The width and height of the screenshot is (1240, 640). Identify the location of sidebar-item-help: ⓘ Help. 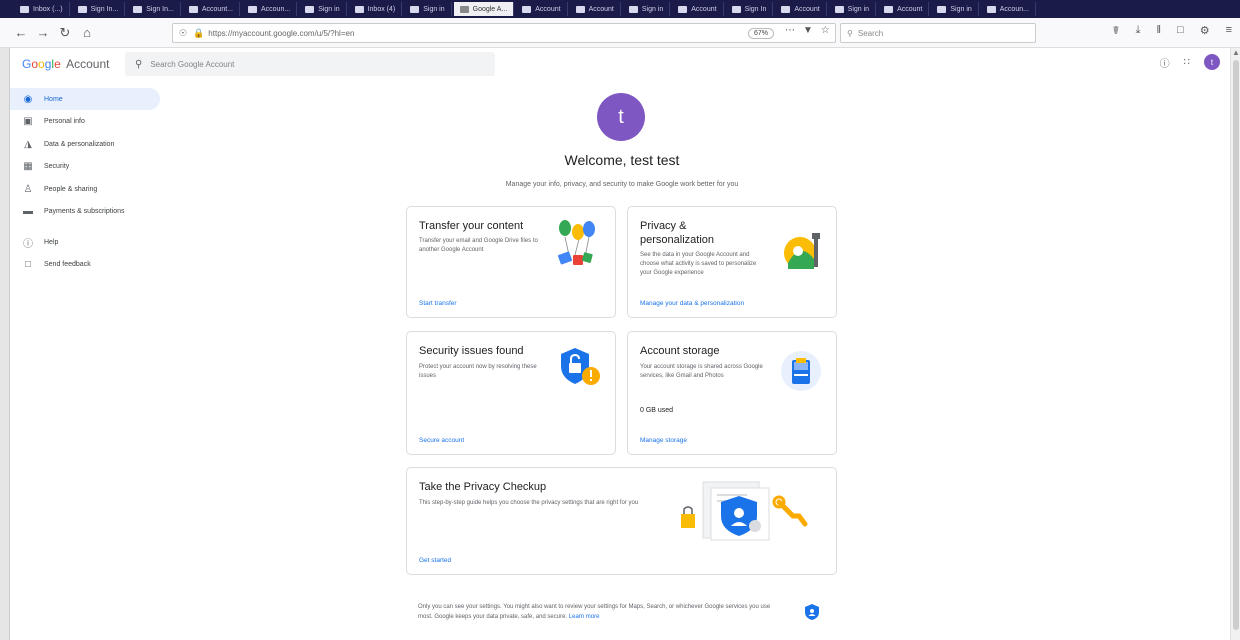
(85, 242).